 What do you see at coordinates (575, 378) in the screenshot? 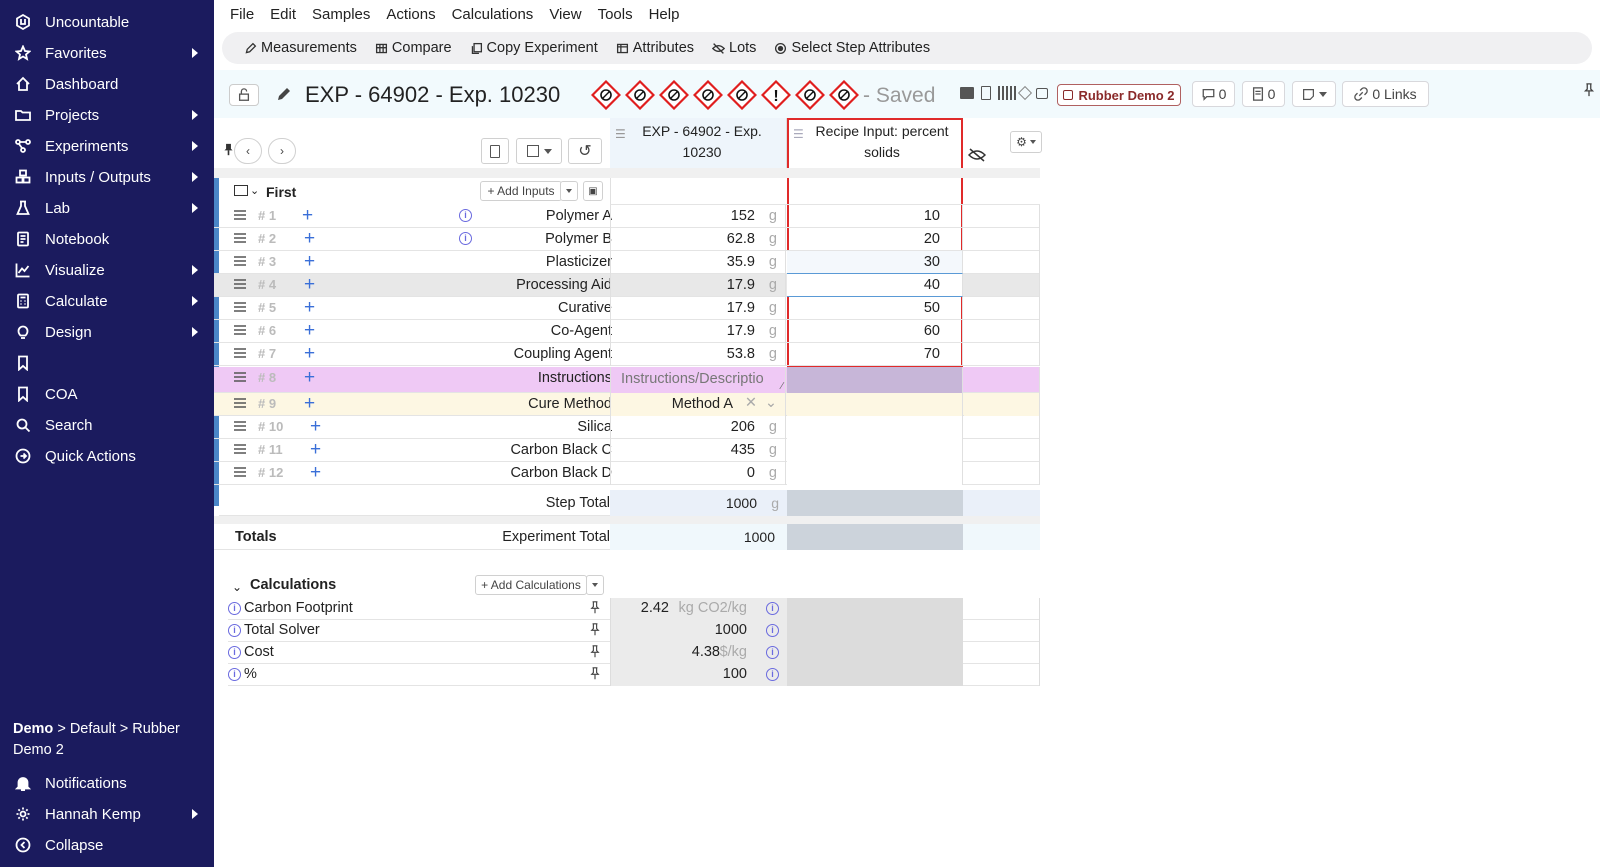
I see `ingredient-name: Instructions` at bounding box center [575, 378].